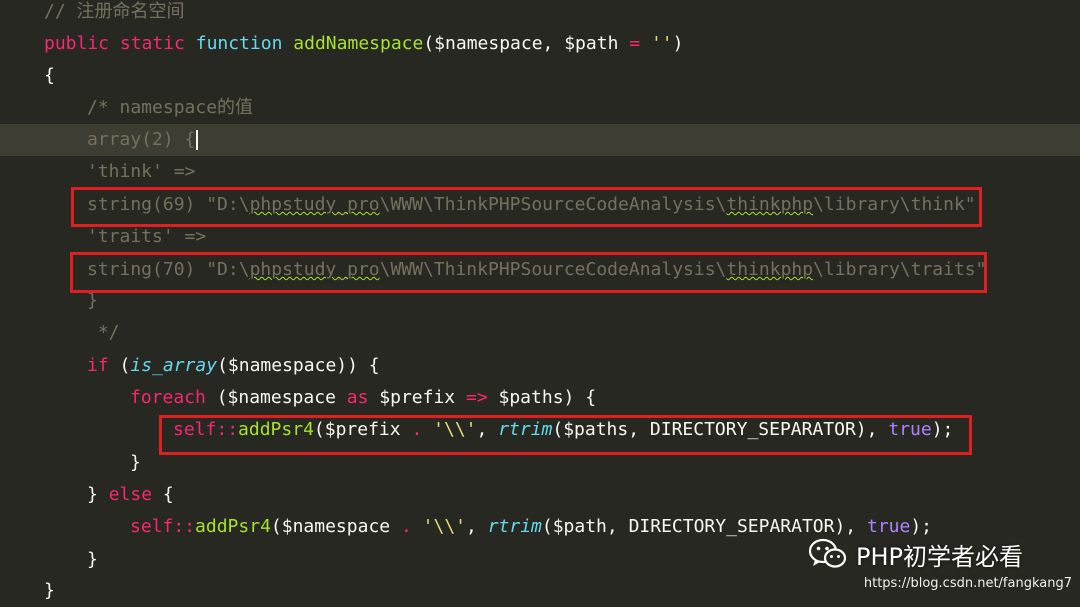 This screenshot has width=1080, height=607. What do you see at coordinates (540, 14) in the screenshot?
I see `code-line-1: // 注册命名空间` at bounding box center [540, 14].